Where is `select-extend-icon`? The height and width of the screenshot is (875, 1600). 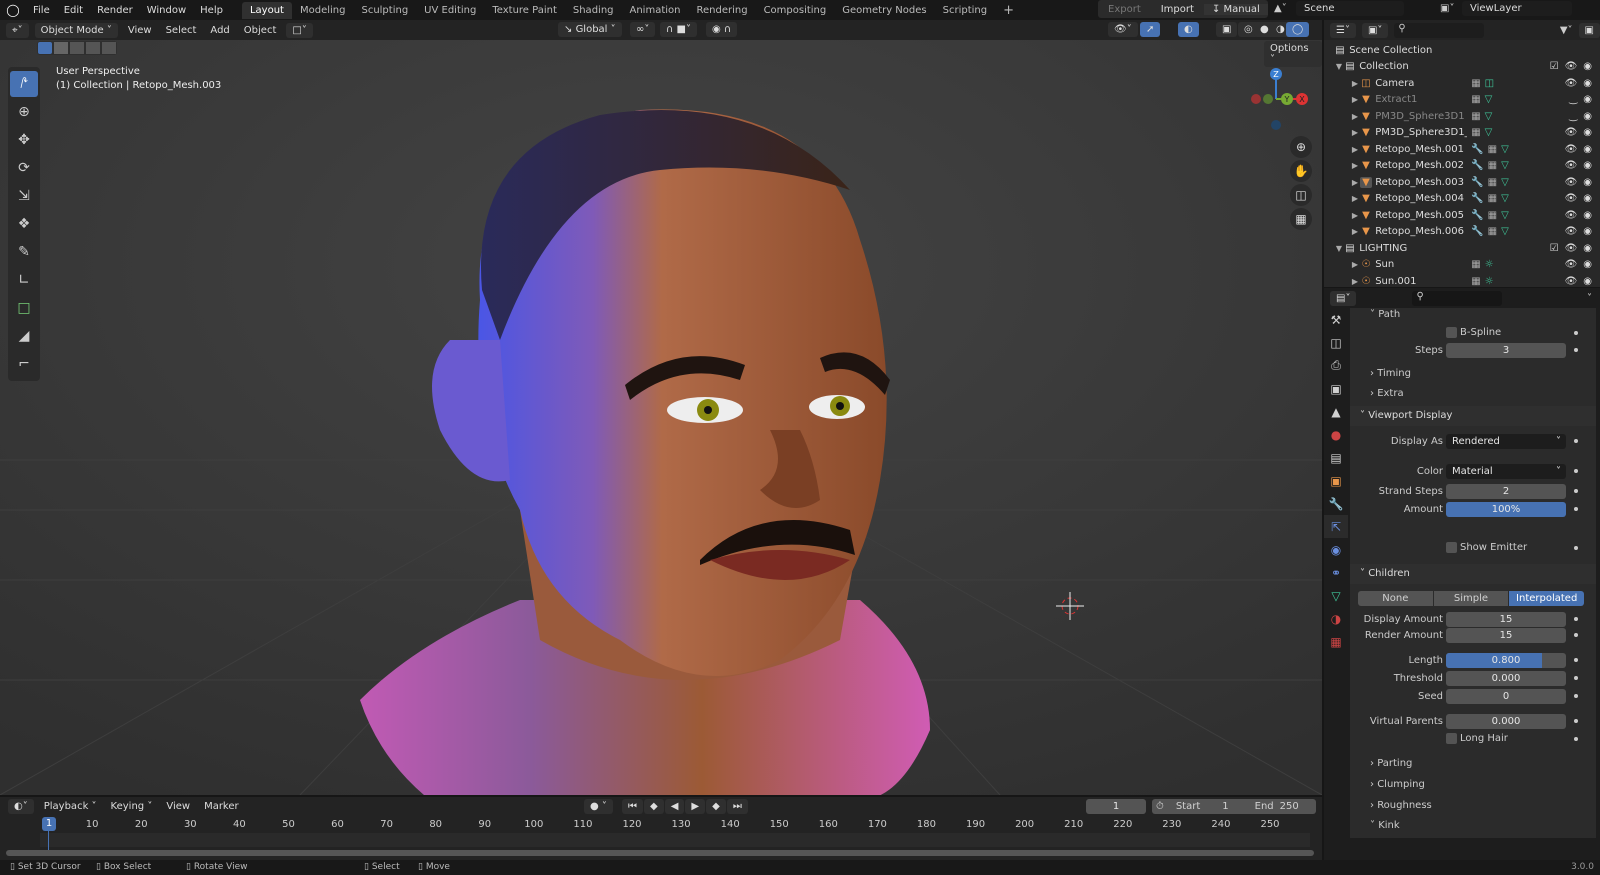
select-extend-icon is located at coordinates (61, 48).